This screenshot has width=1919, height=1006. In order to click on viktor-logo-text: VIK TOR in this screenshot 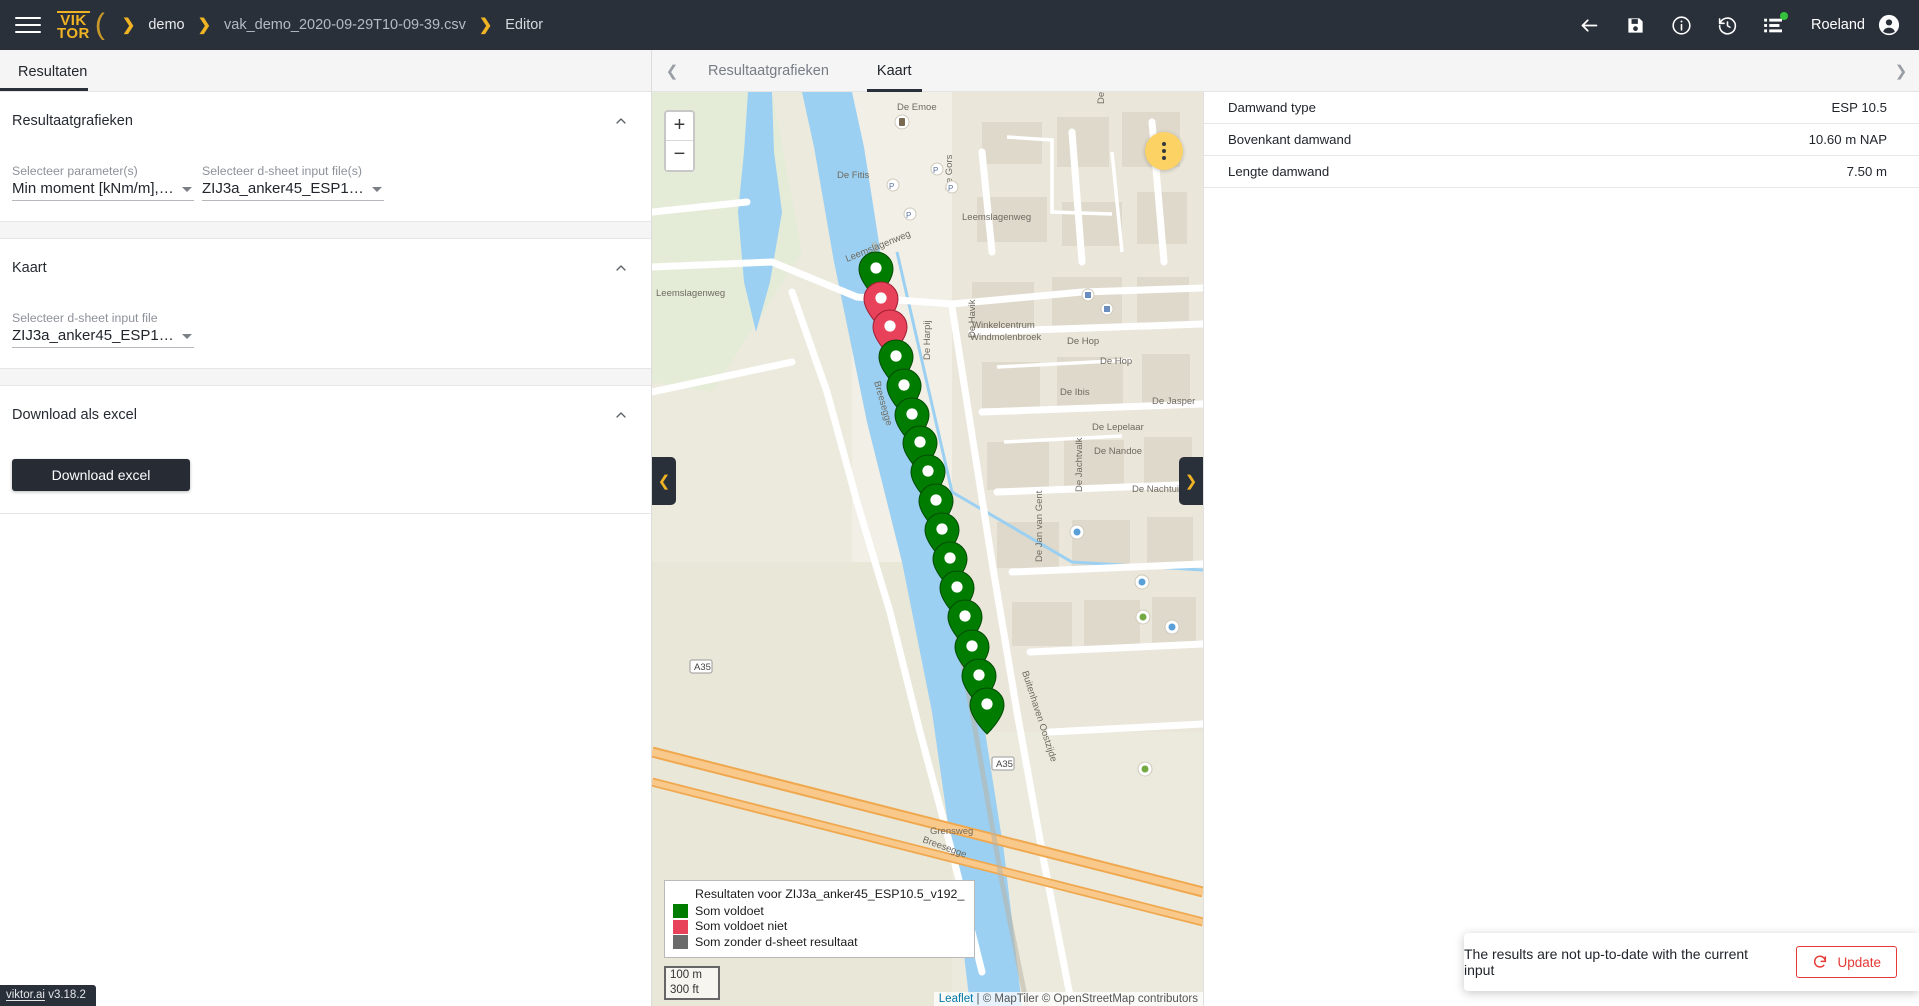, I will do `click(73, 26)`.